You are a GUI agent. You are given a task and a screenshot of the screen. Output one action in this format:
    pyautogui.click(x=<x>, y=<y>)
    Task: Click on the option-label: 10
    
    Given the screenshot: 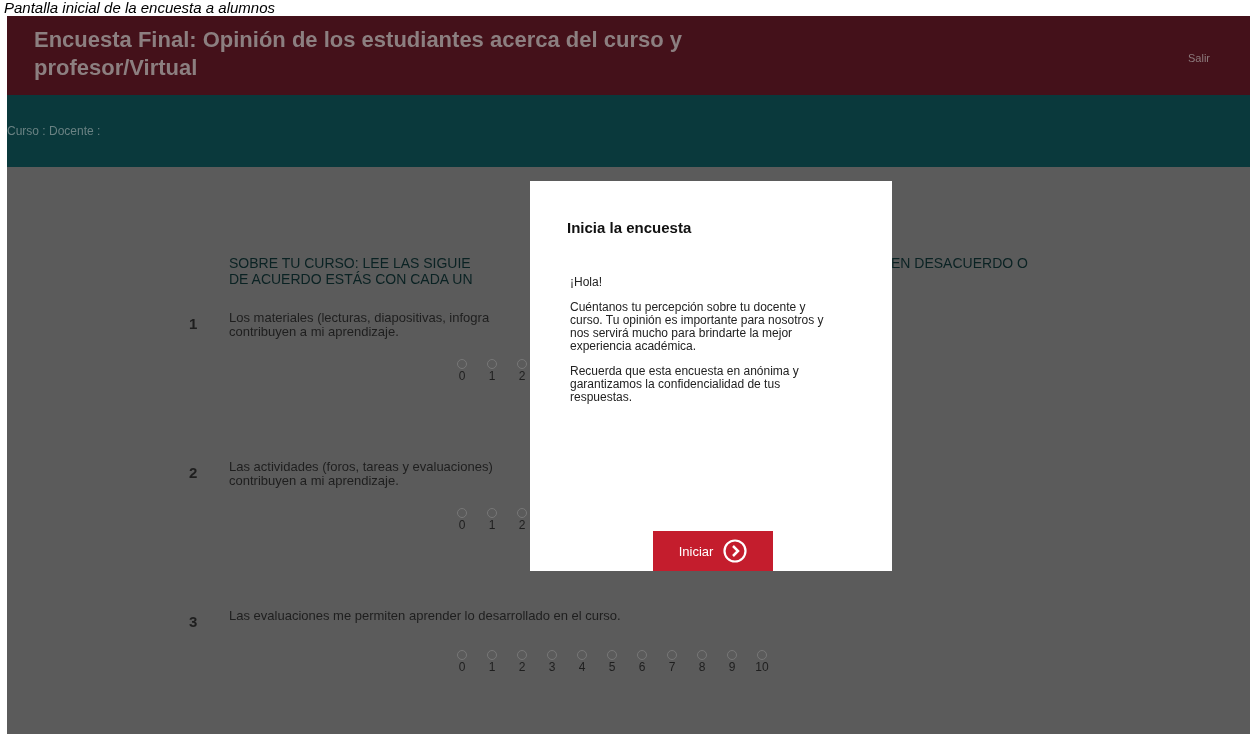 What is the action you would take?
    pyautogui.click(x=762, y=667)
    